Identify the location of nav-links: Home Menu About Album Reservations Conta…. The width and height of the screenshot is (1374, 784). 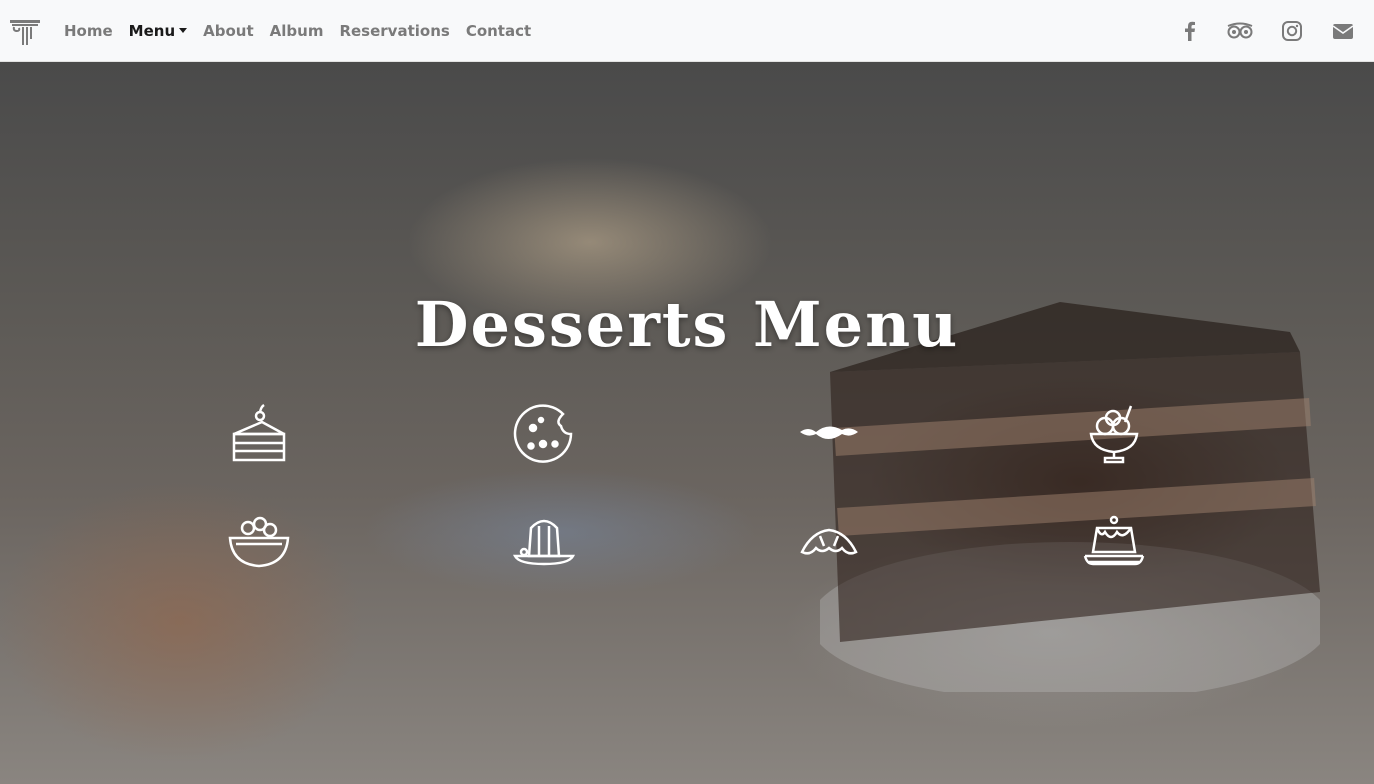
(297, 31).